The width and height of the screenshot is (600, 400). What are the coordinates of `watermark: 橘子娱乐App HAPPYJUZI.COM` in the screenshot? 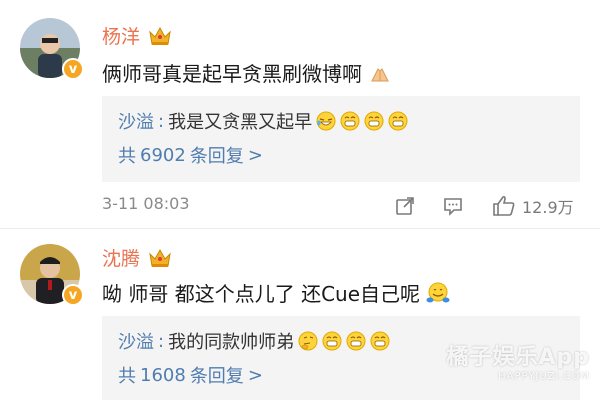 It's located at (518, 360).